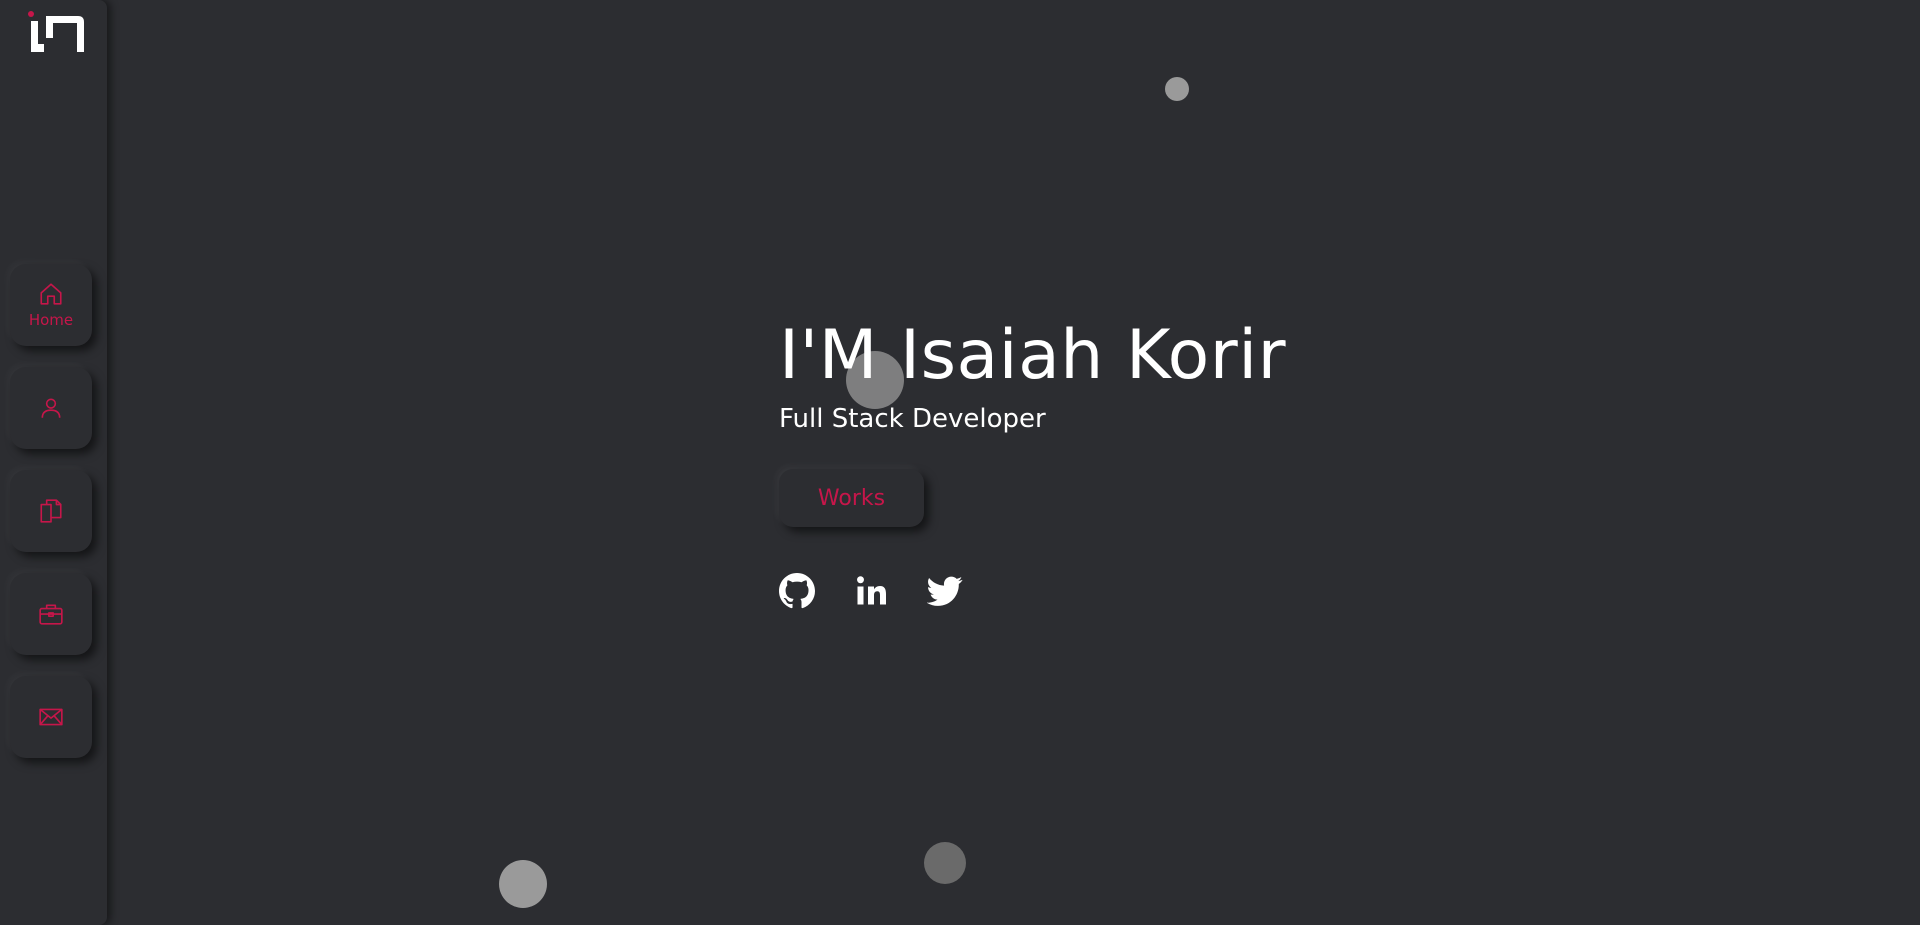 The height and width of the screenshot is (925, 1920). I want to click on social-links, so click(1032, 591).